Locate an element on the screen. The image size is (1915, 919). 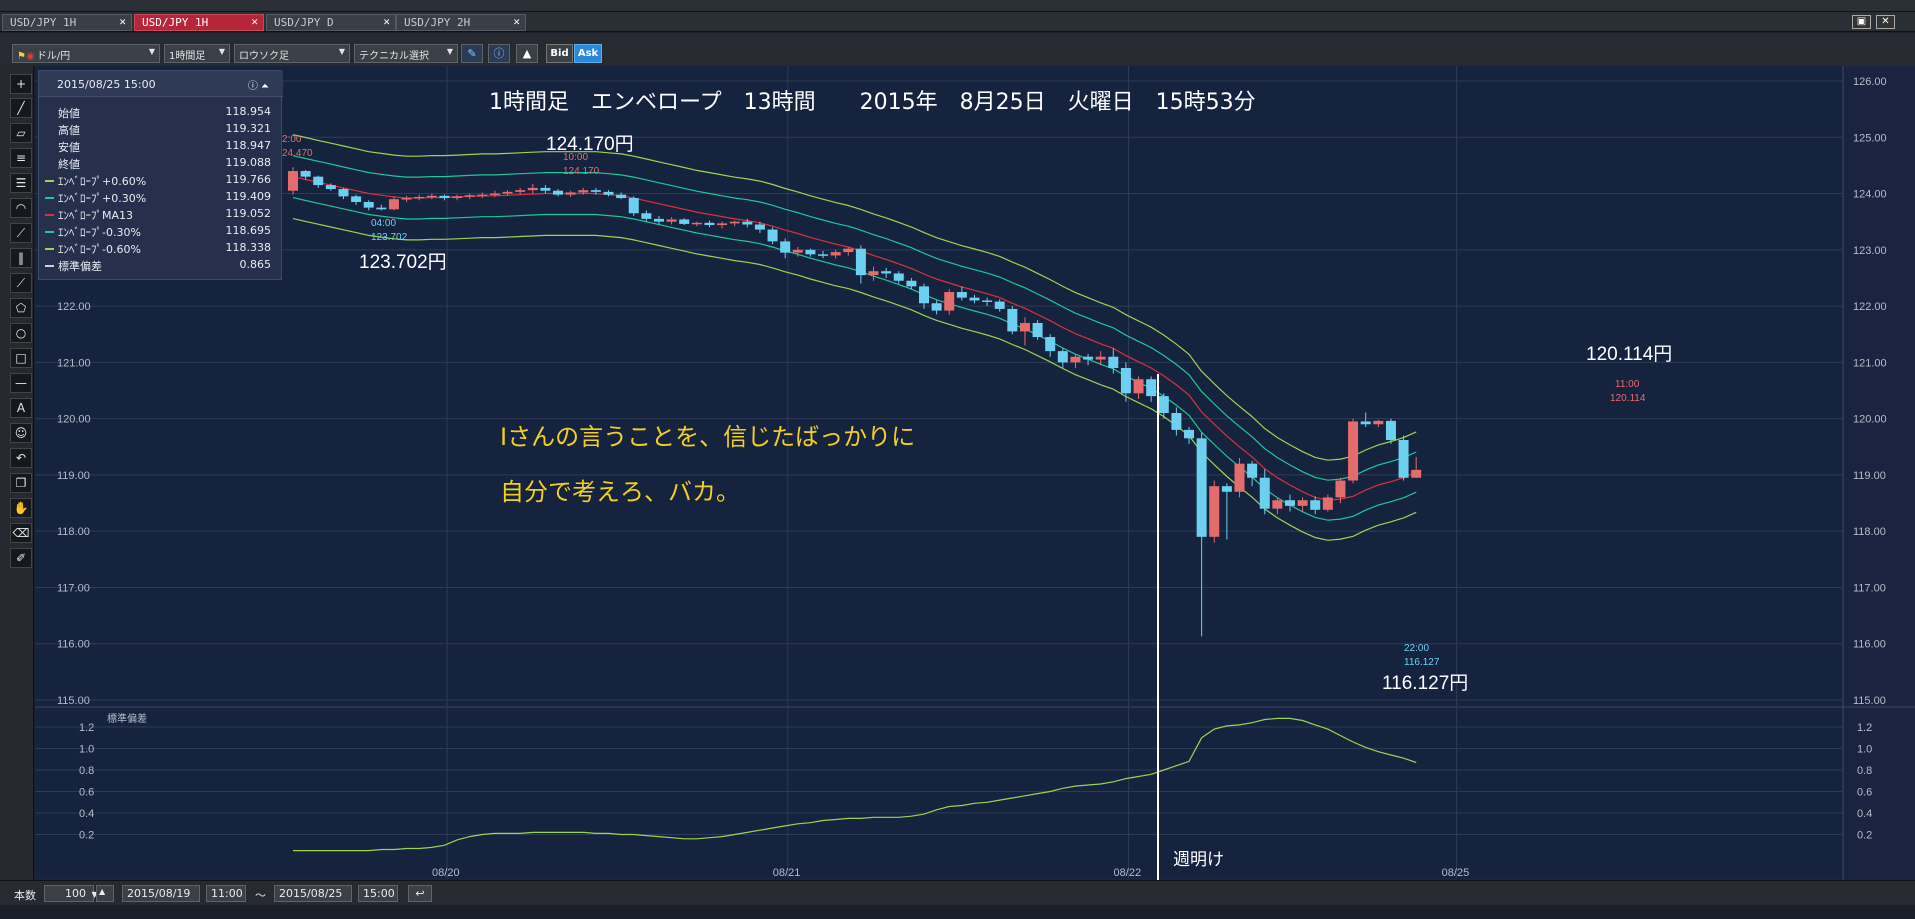
chevron-down-icon: ▼ is located at coordinates (221, 51).